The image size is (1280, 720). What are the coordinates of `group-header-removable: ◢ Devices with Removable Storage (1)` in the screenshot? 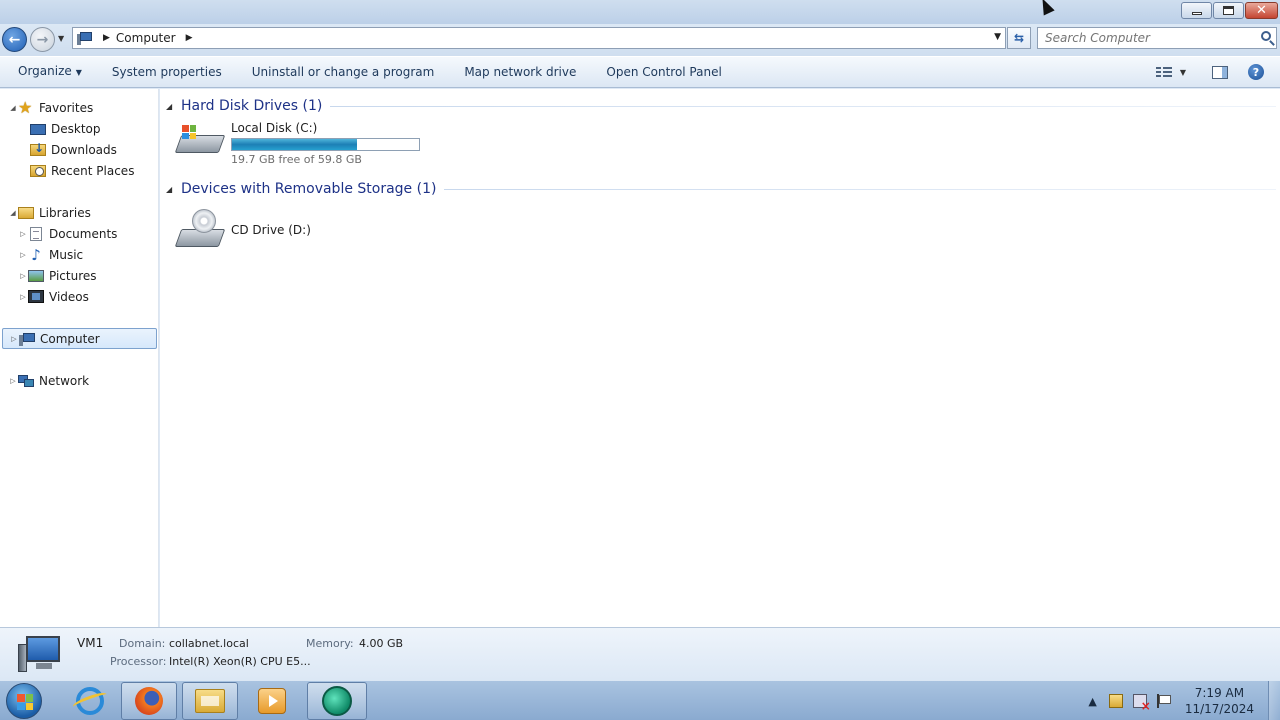 It's located at (721, 189).